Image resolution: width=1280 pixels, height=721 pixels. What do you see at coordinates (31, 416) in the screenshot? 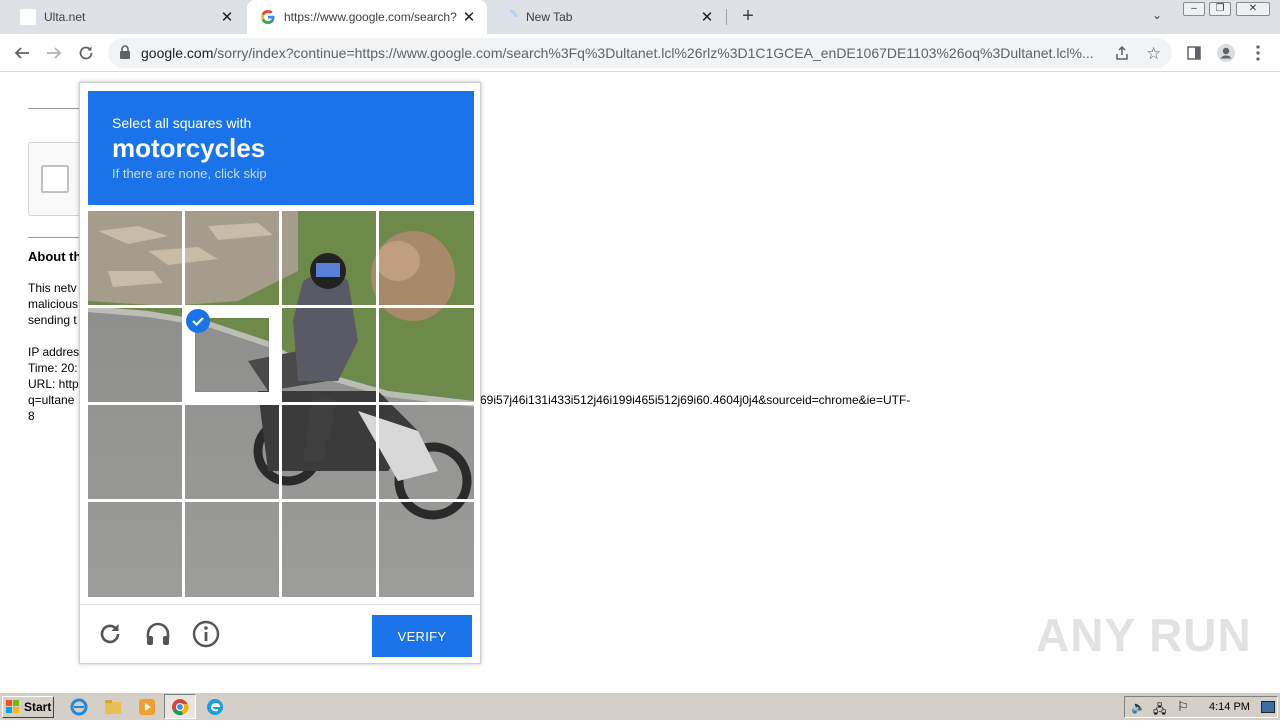
I see `url-query-tail-2: 8` at bounding box center [31, 416].